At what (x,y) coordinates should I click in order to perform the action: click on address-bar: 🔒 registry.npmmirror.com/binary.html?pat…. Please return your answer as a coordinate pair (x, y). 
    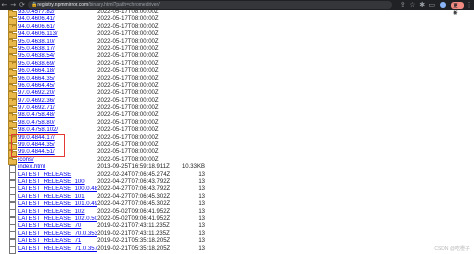
    Looking at the image, I should click on (210, 5).